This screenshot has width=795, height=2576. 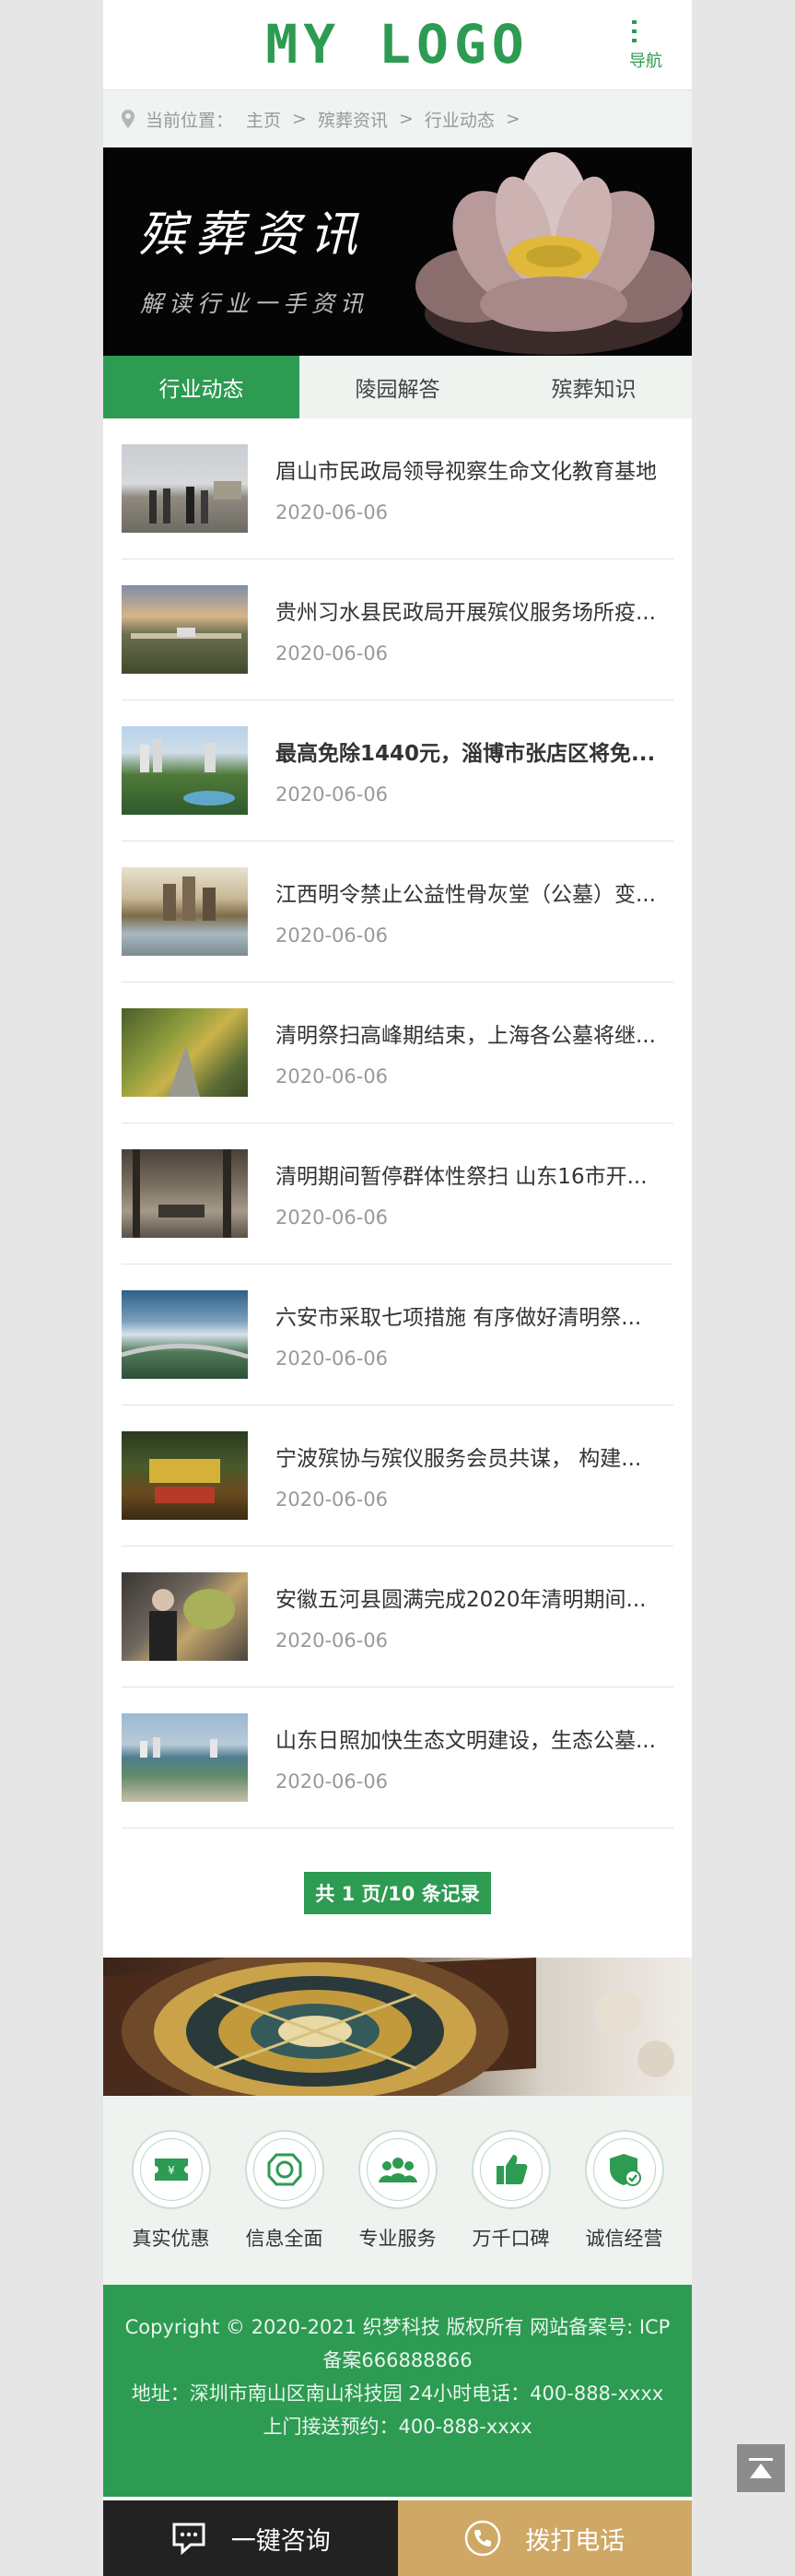 I want to click on breadcrumb-current: 行业动态, so click(x=460, y=119).